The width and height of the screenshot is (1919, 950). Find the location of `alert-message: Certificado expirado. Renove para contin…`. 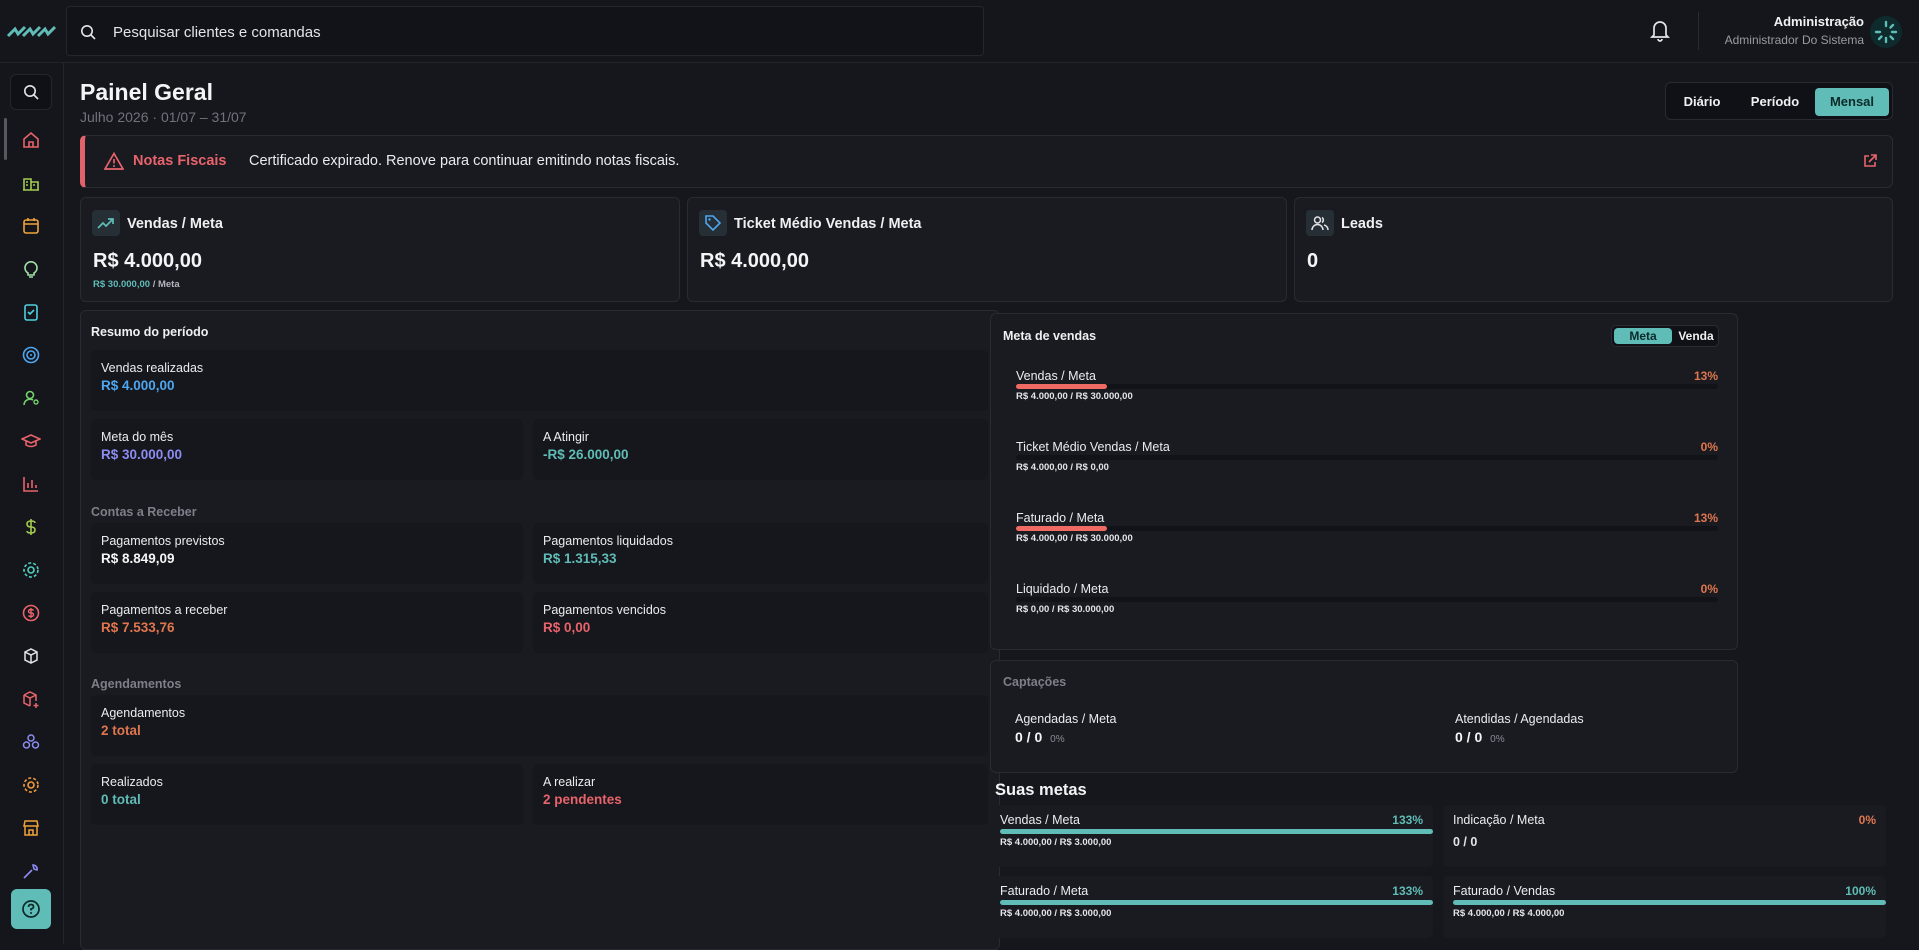

alert-message: Certificado expirado. Renove para contin… is located at coordinates (464, 161).